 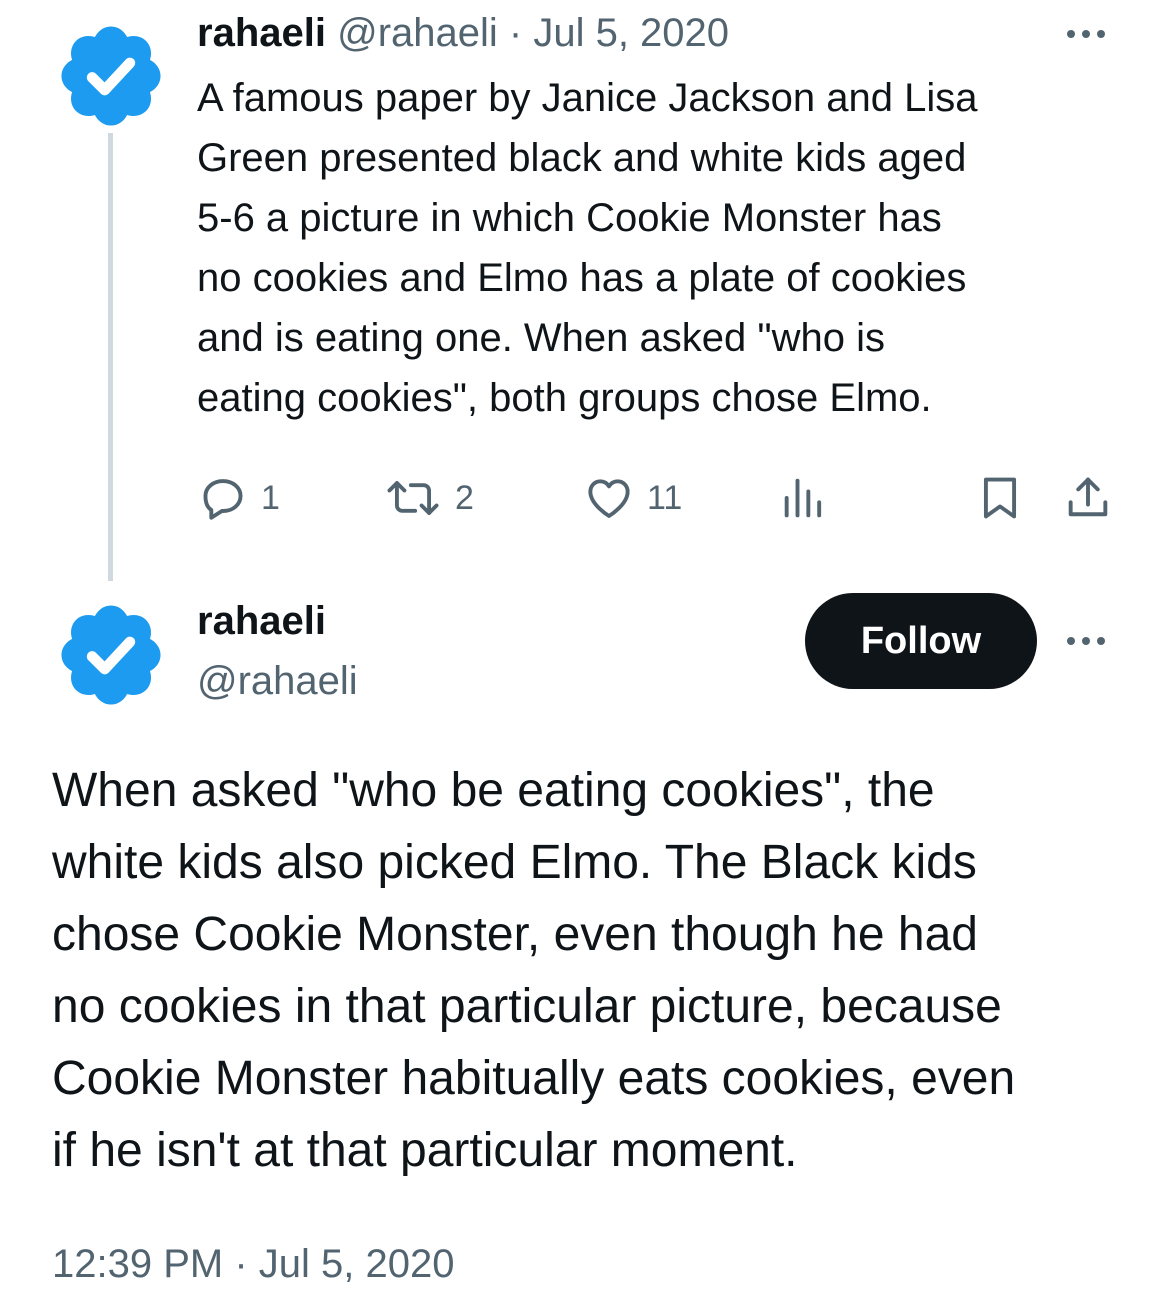 What do you see at coordinates (632, 498) in the screenshot?
I see `like-button: 11` at bounding box center [632, 498].